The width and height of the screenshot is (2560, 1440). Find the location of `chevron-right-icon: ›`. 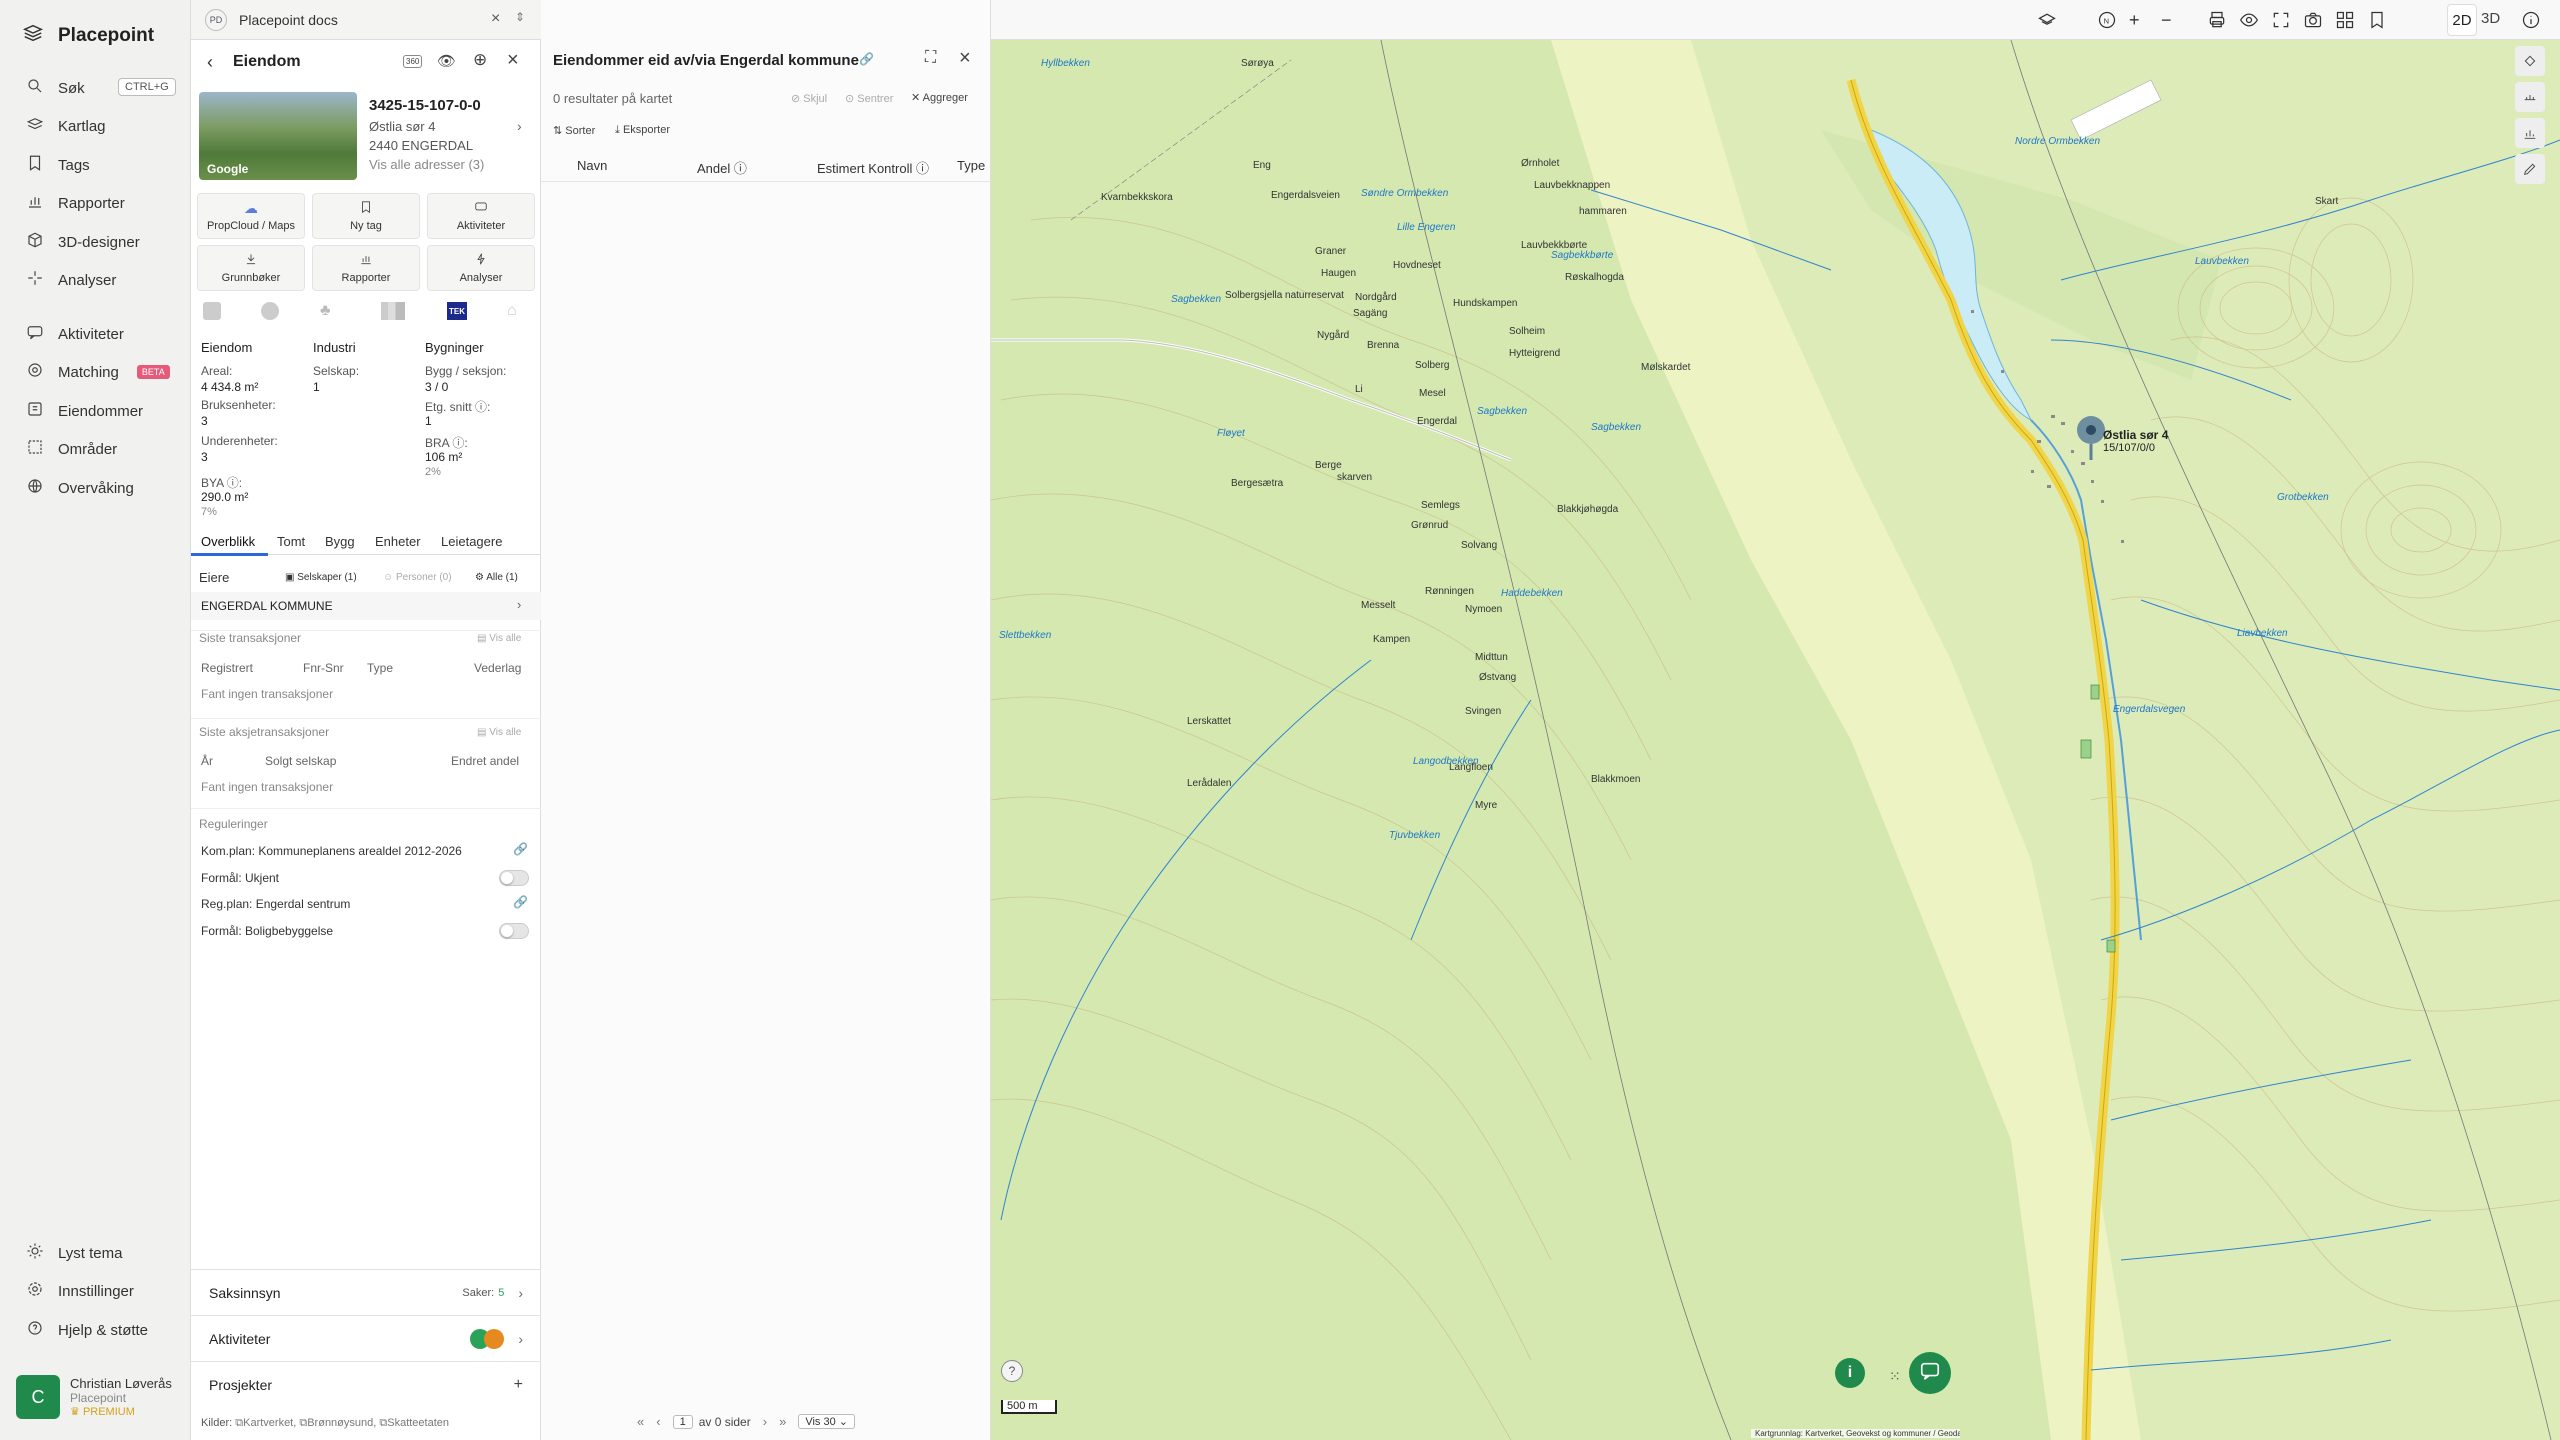

chevron-right-icon: › is located at coordinates (519, 126).